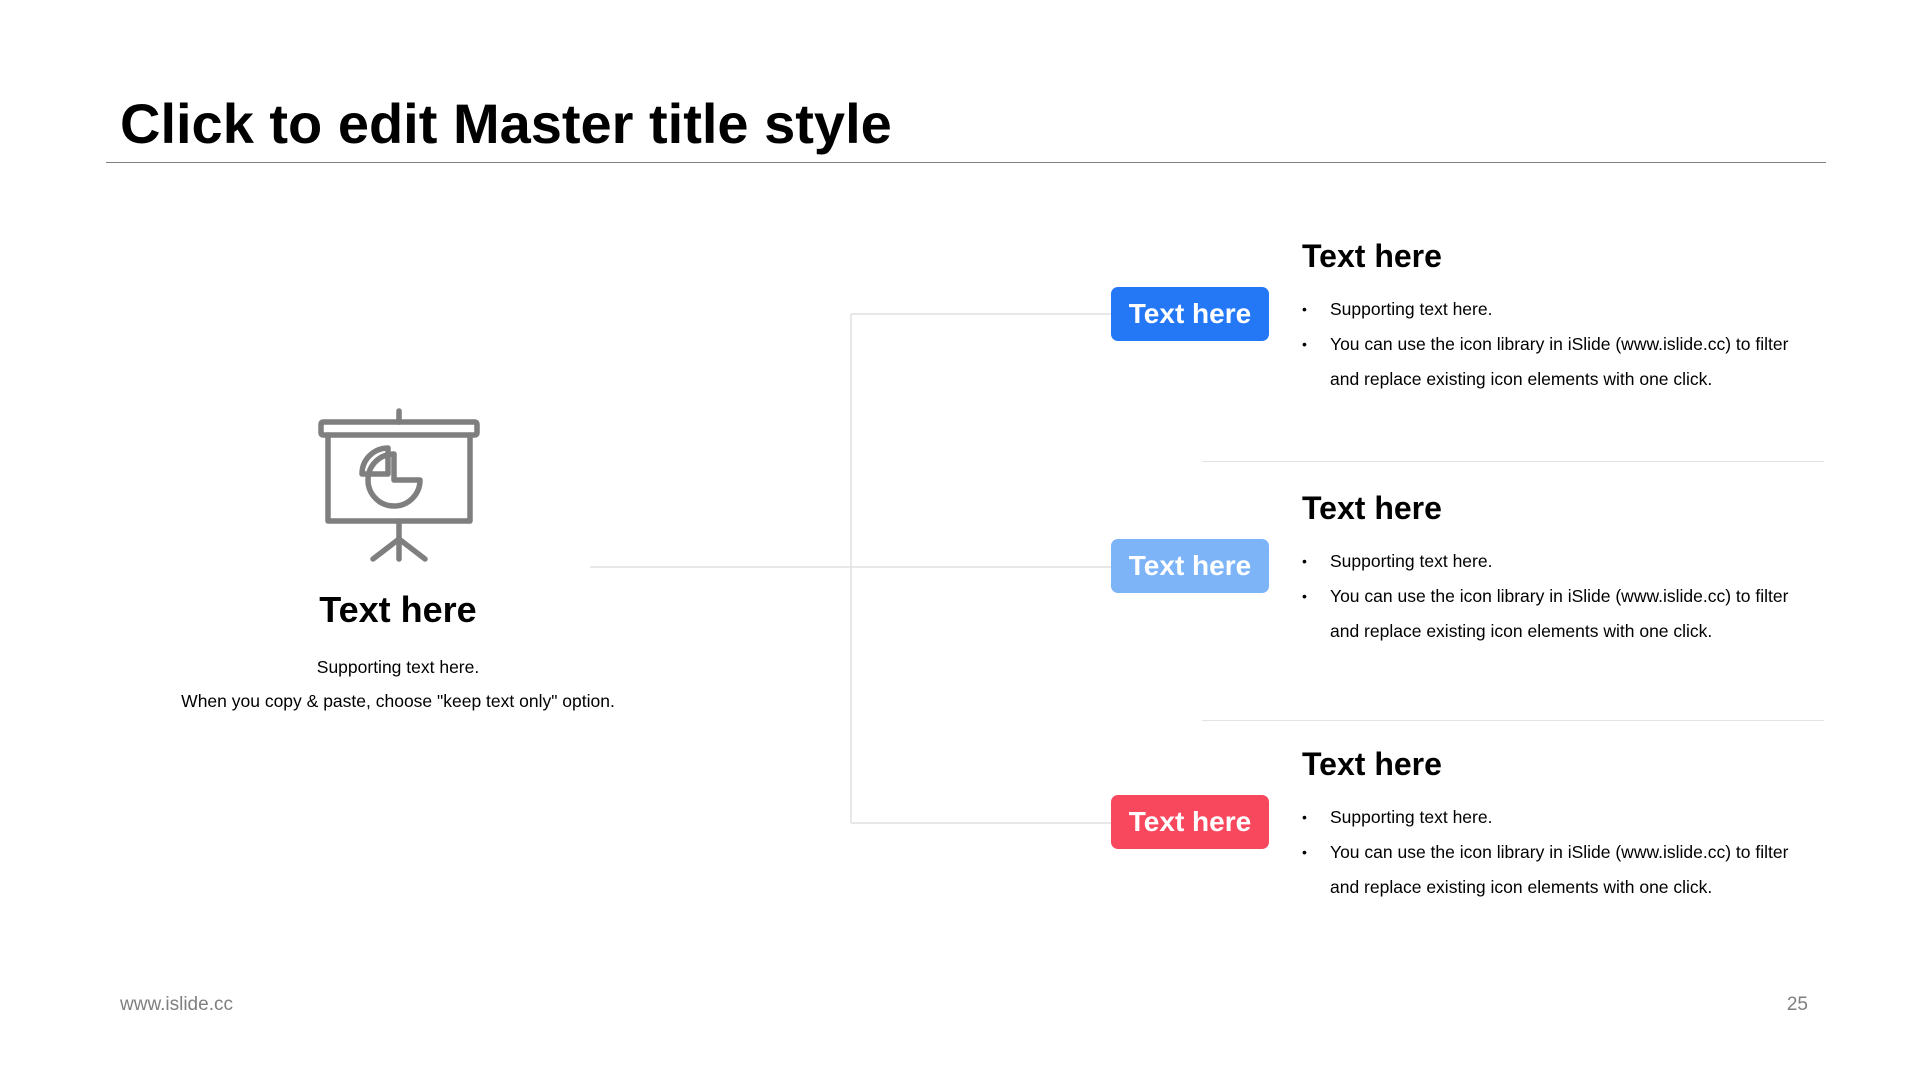 This screenshot has width=1920, height=1080. What do you see at coordinates (398, 667) in the screenshot?
I see `left-support-line: Supporting text here.` at bounding box center [398, 667].